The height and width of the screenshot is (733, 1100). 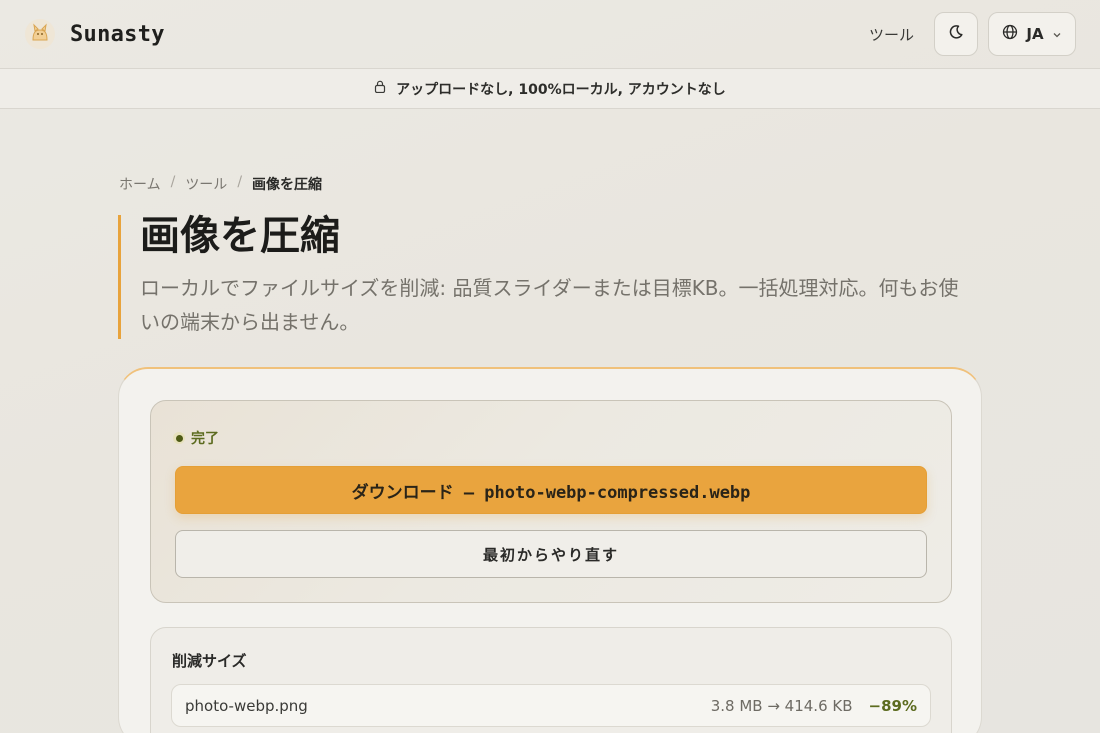 I want to click on cat-logo-icon, so click(x=40, y=34).